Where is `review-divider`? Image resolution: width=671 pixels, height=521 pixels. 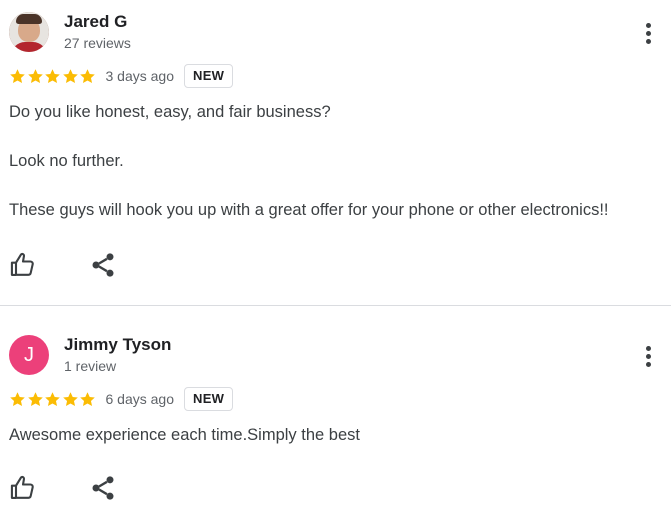 review-divider is located at coordinates (335, 305).